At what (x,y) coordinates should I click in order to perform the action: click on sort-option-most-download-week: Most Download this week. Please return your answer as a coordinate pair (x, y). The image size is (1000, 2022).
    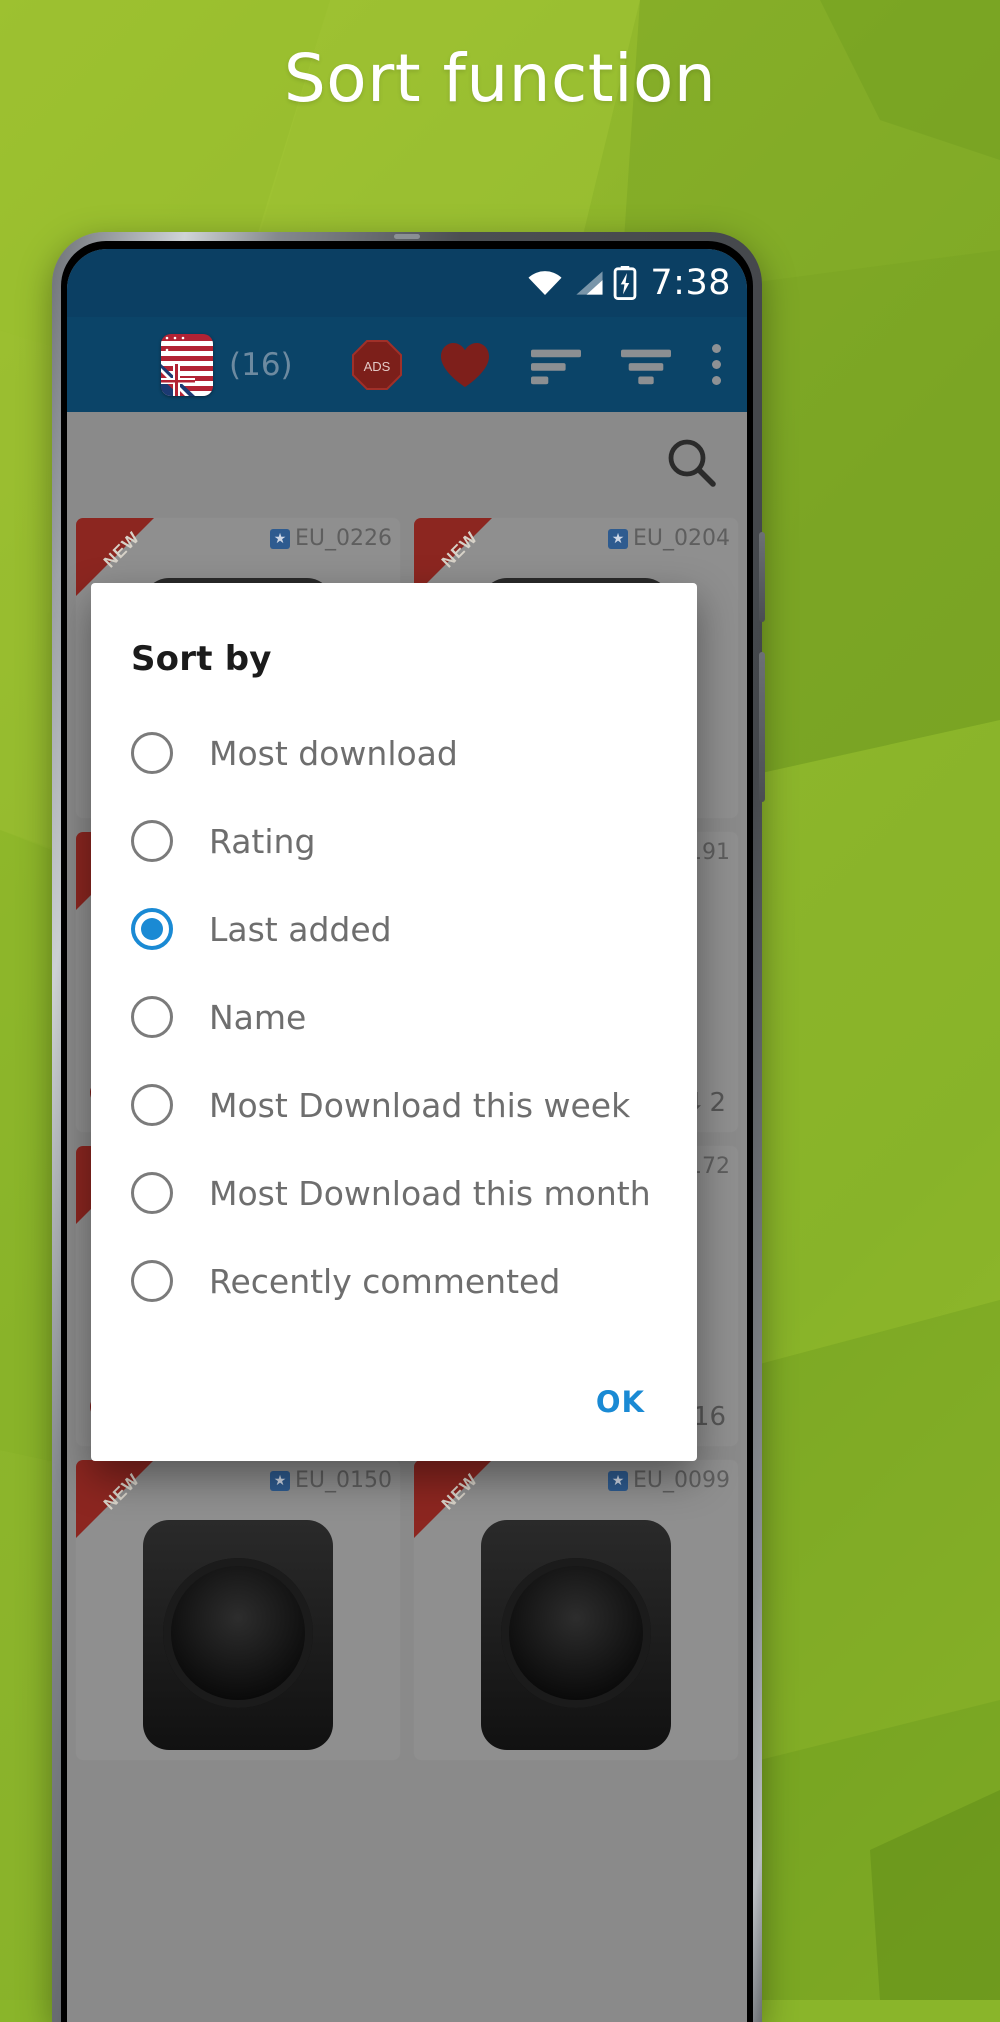
    Looking at the image, I should click on (394, 1105).